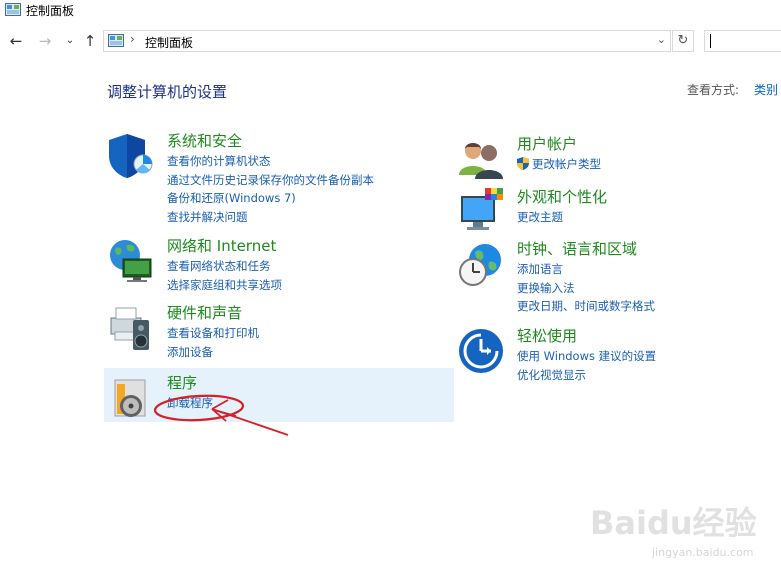 Image resolution: width=781 pixels, height=579 pixels. What do you see at coordinates (586, 249) in the screenshot?
I see `category-title-clock: 时钟、语言和区域` at bounding box center [586, 249].